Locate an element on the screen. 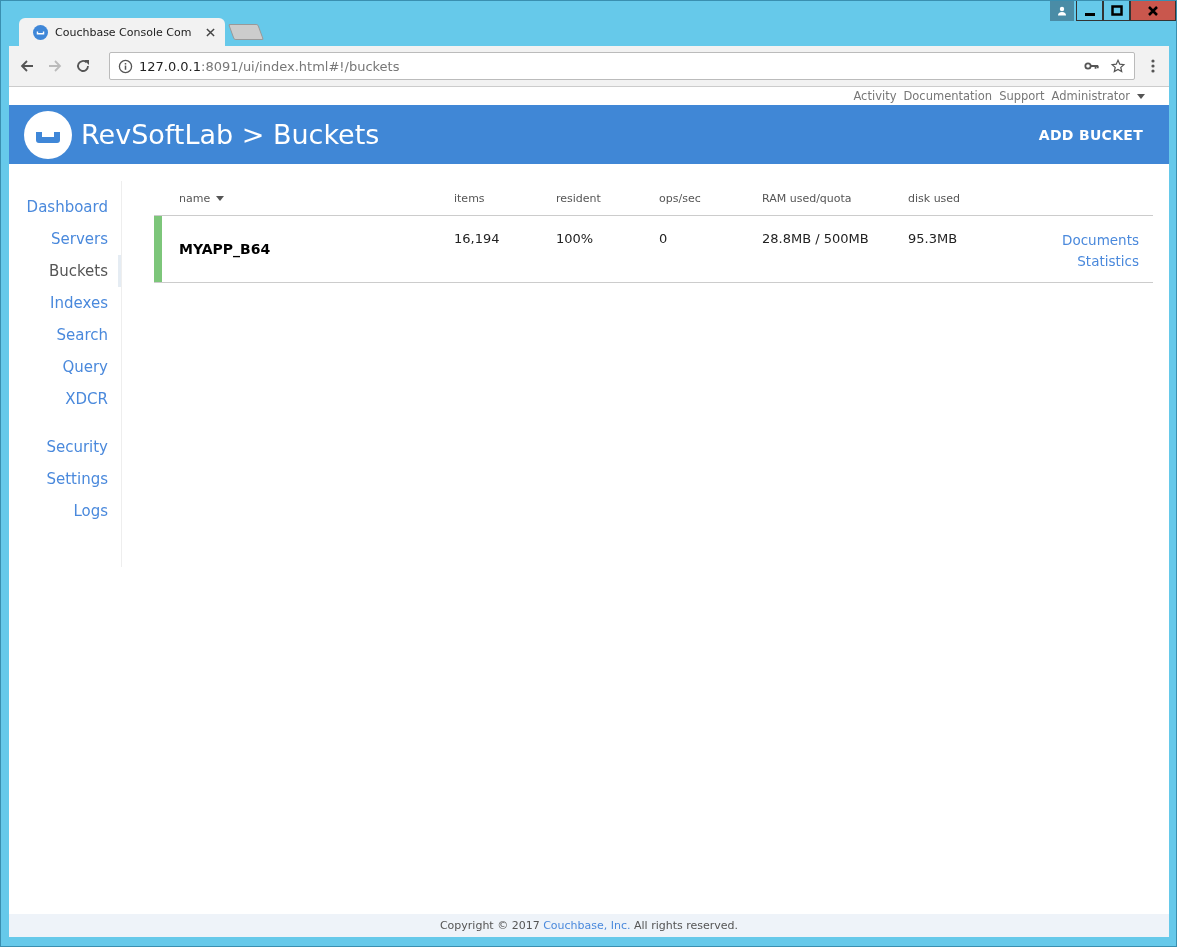 The height and width of the screenshot is (947, 1177). info-icon is located at coordinates (125, 66).